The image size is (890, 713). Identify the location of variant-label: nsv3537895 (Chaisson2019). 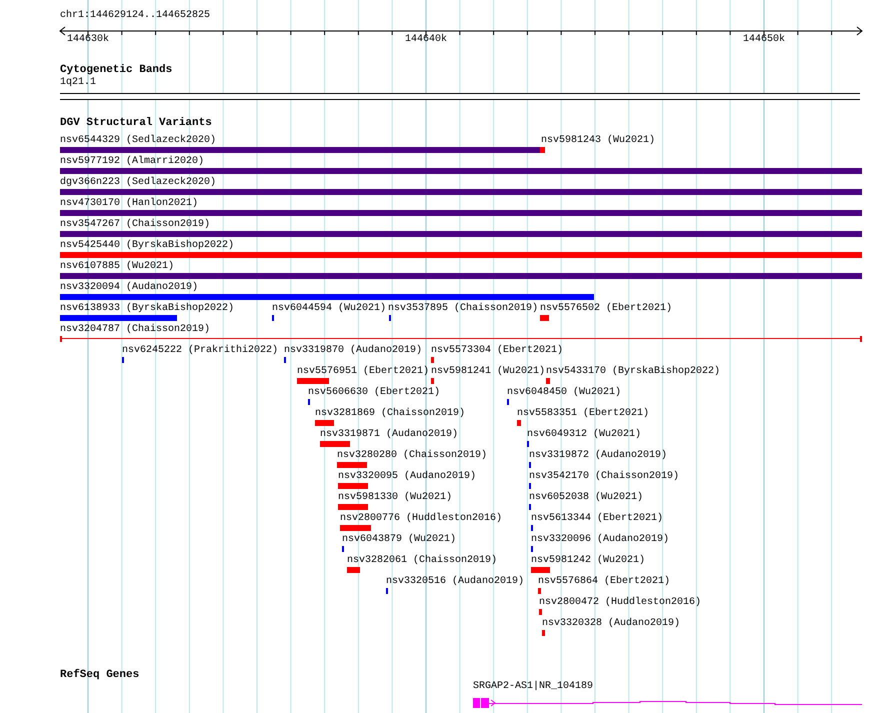
(463, 309).